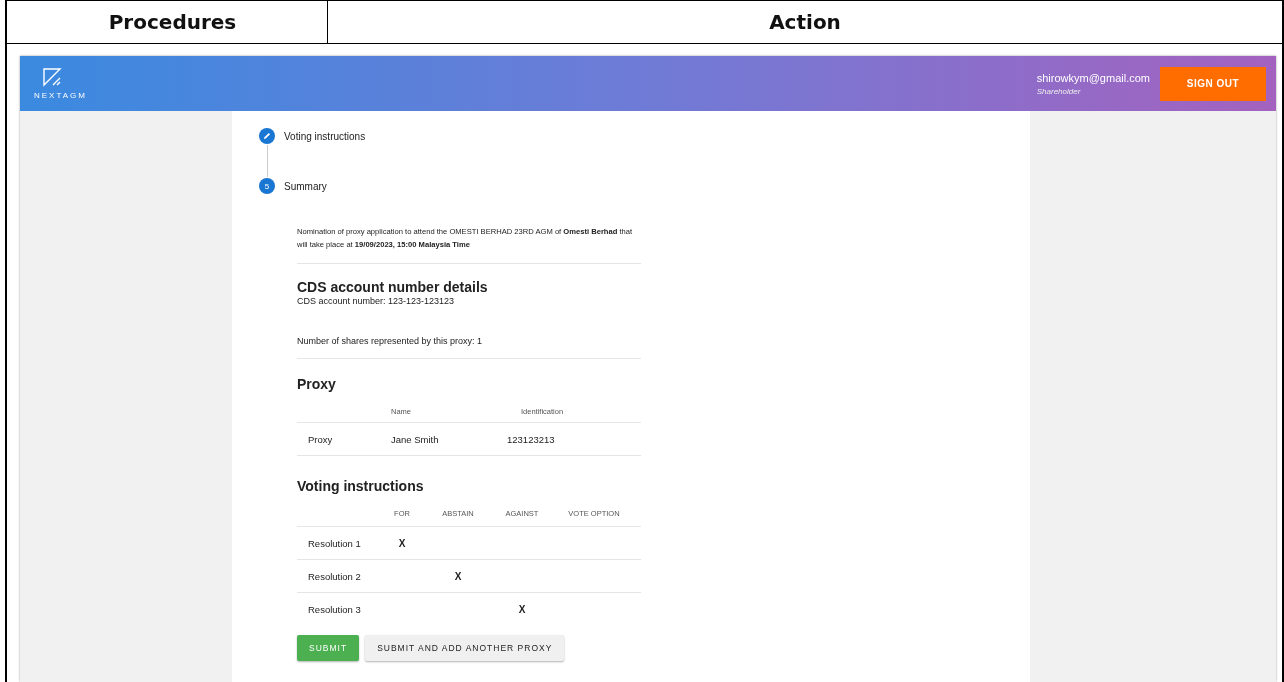 This screenshot has width=1284, height=682. What do you see at coordinates (267, 136) in the screenshot?
I see `pencil-icon` at bounding box center [267, 136].